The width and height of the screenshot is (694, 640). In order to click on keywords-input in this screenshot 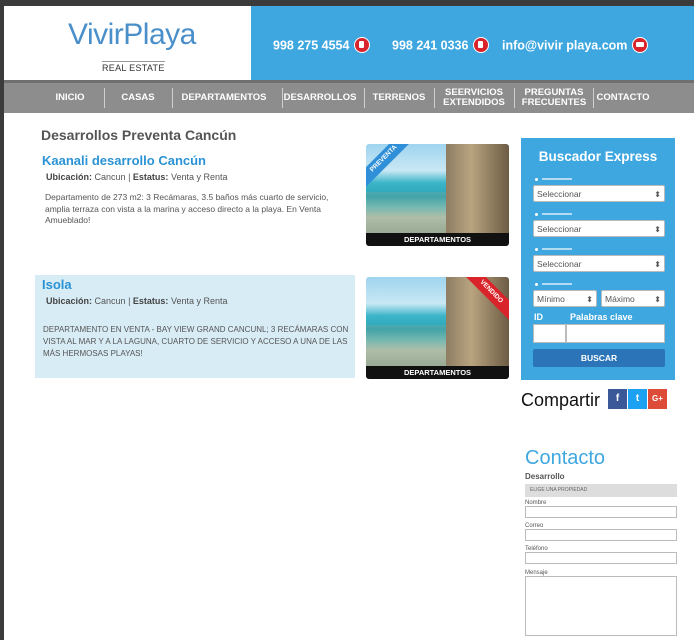, I will do `click(615, 333)`.